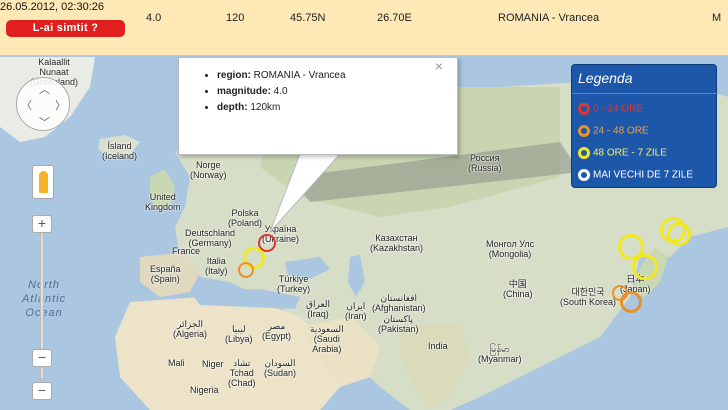  I want to click on legend-item: MAI VECHI DE 7 ZILE, so click(635, 175).